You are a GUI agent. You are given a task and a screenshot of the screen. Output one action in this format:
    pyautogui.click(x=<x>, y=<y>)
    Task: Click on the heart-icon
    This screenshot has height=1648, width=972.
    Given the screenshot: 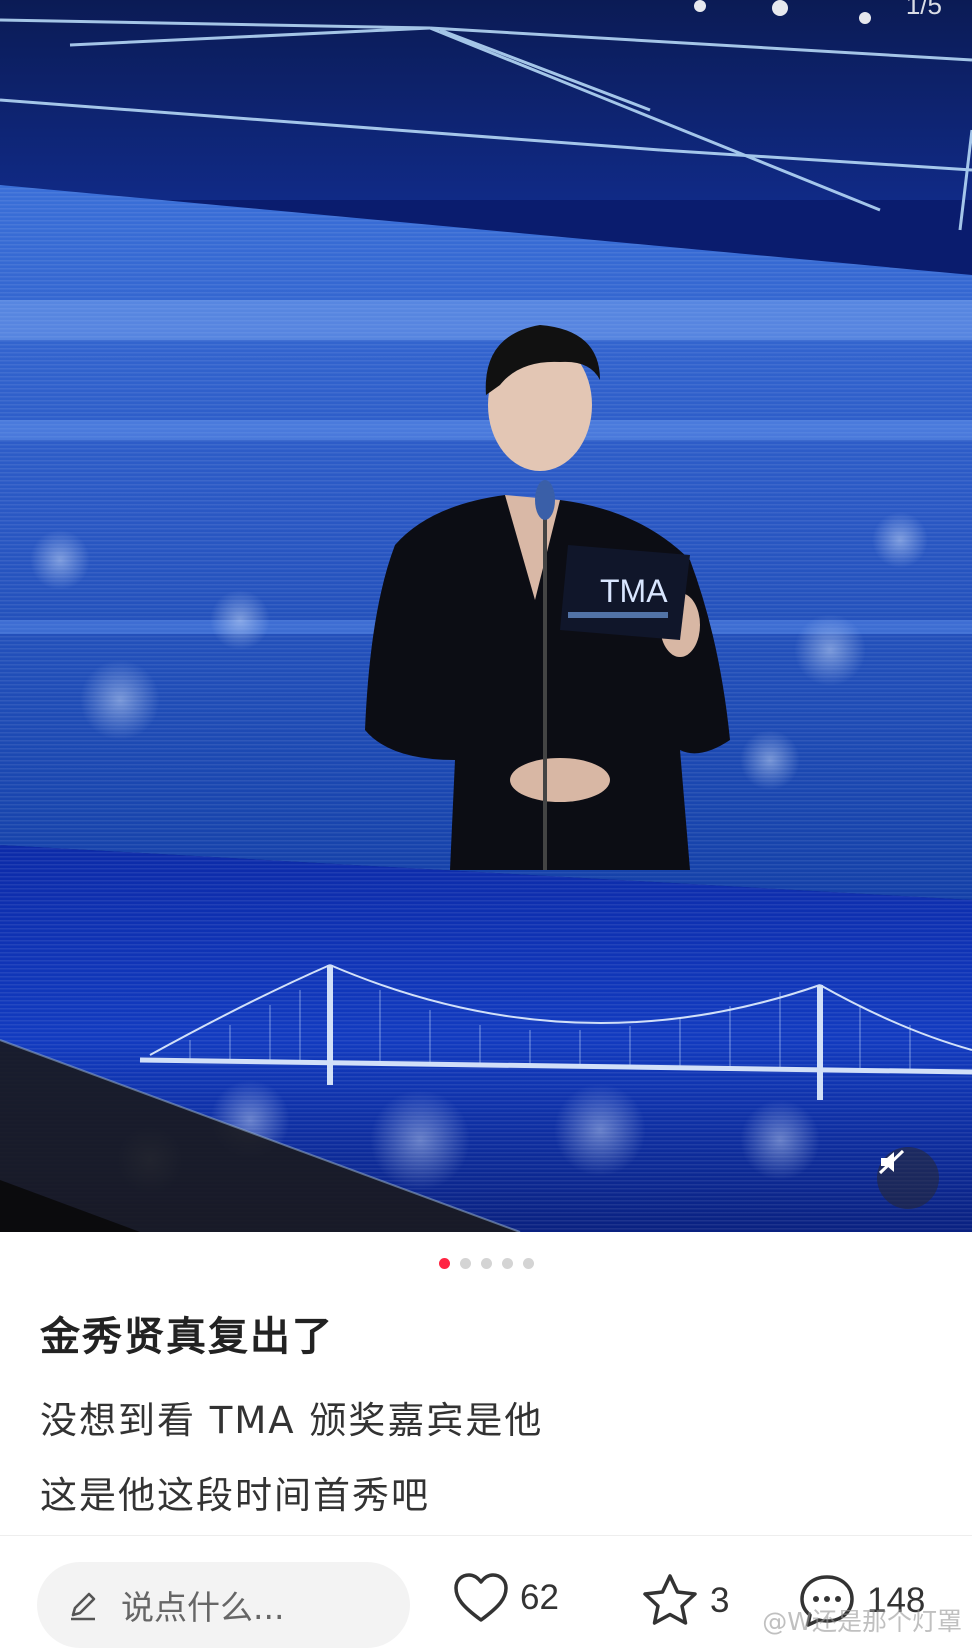 What is the action you would take?
    pyautogui.click(x=481, y=1597)
    